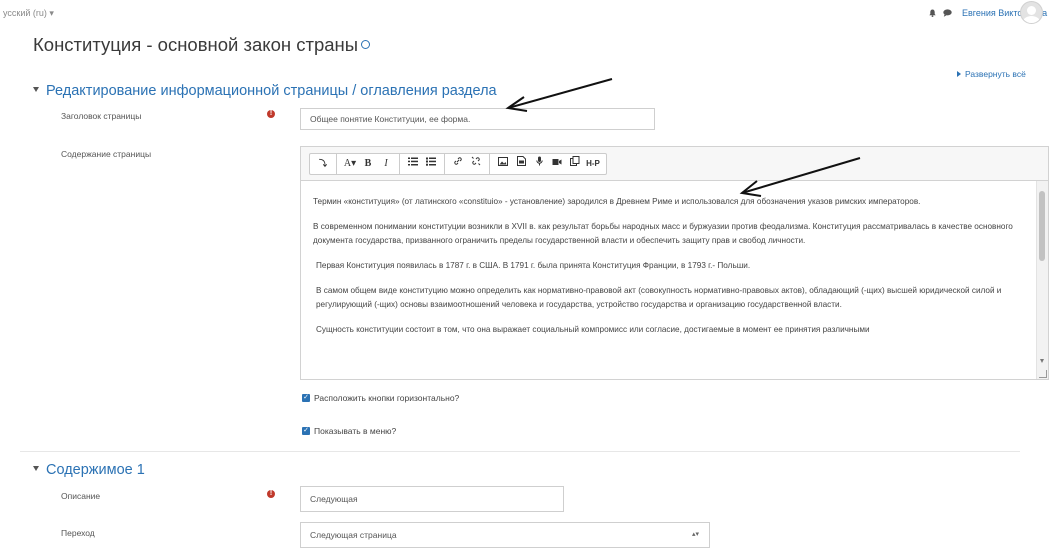  Describe the element at coordinates (800, 177) in the screenshot. I see `arrow-to-content-icon` at that location.